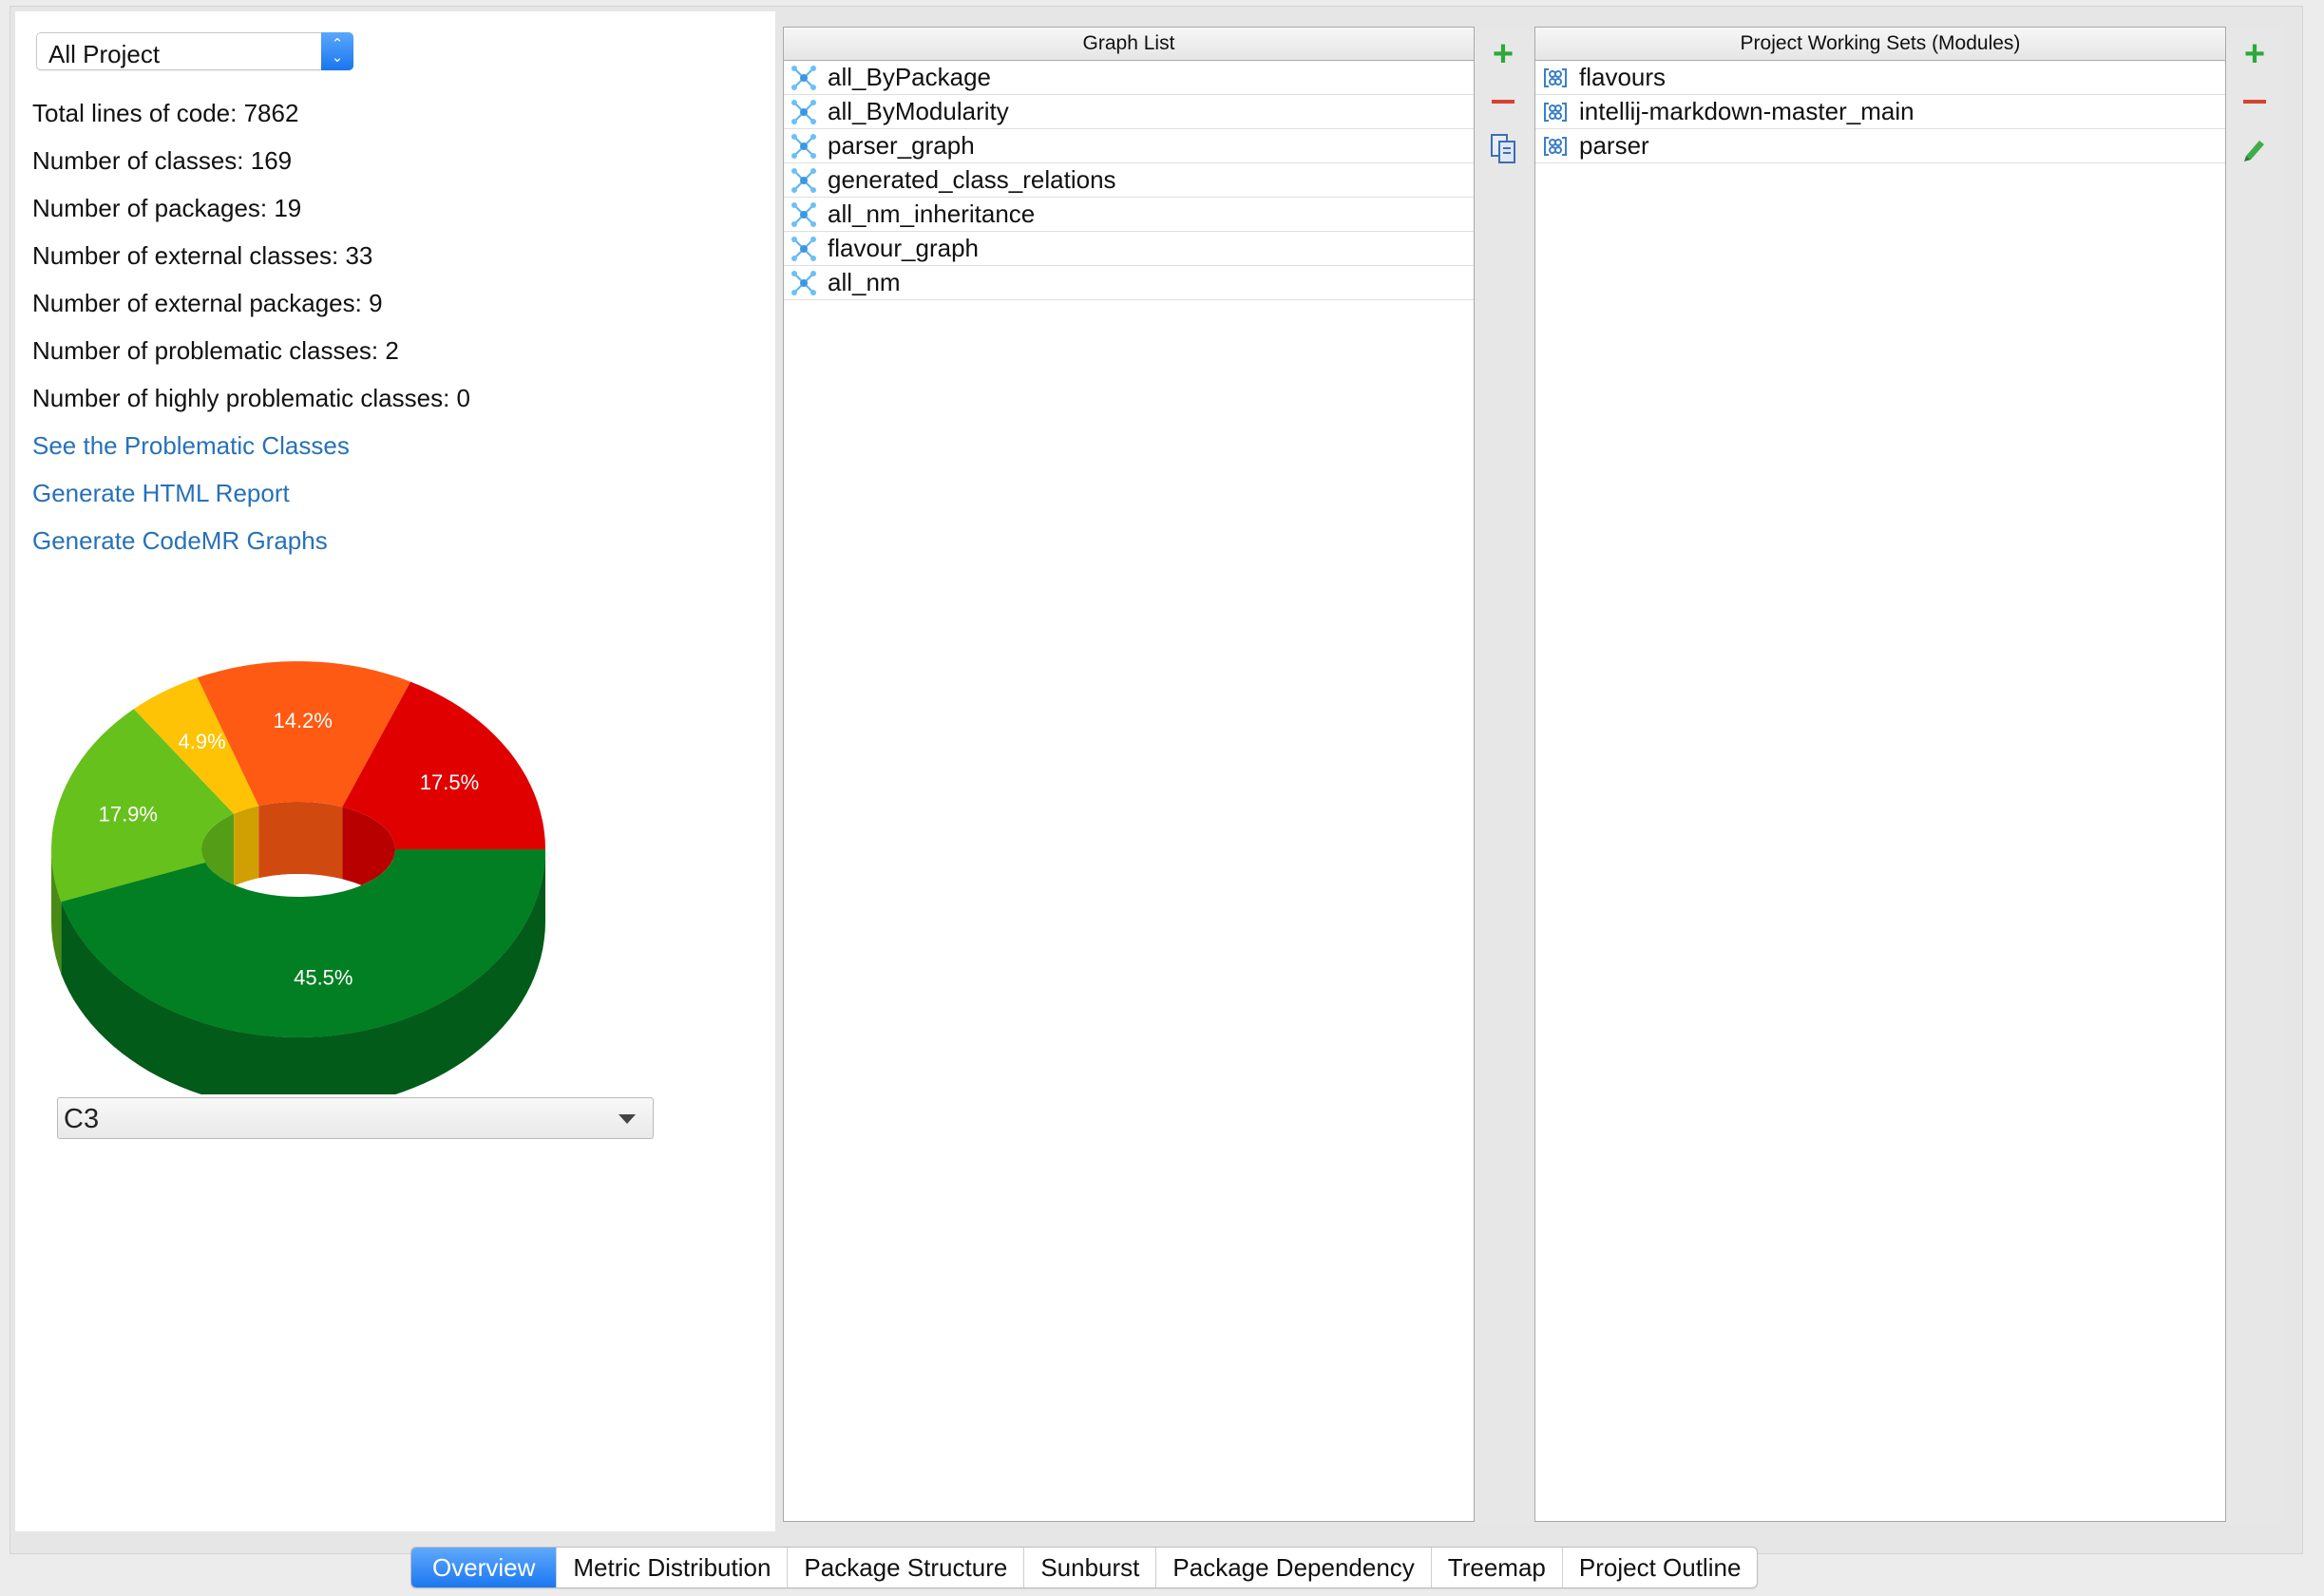 This screenshot has width=2324, height=1596. Describe the element at coordinates (1129, 146) in the screenshot. I see `graph-list-item: parser_graph` at that location.